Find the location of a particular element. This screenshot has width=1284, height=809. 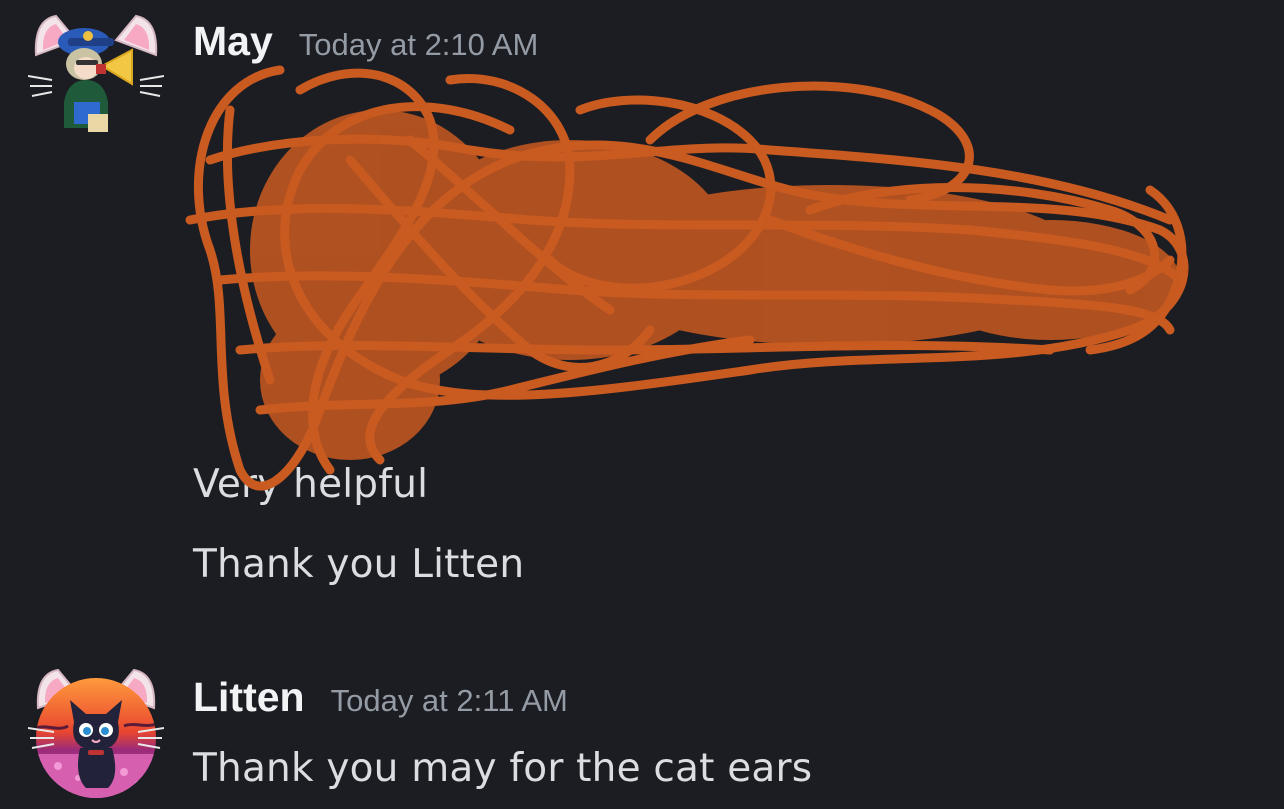

message-text-very-helpful: Very helpful is located at coordinates (311, 484).